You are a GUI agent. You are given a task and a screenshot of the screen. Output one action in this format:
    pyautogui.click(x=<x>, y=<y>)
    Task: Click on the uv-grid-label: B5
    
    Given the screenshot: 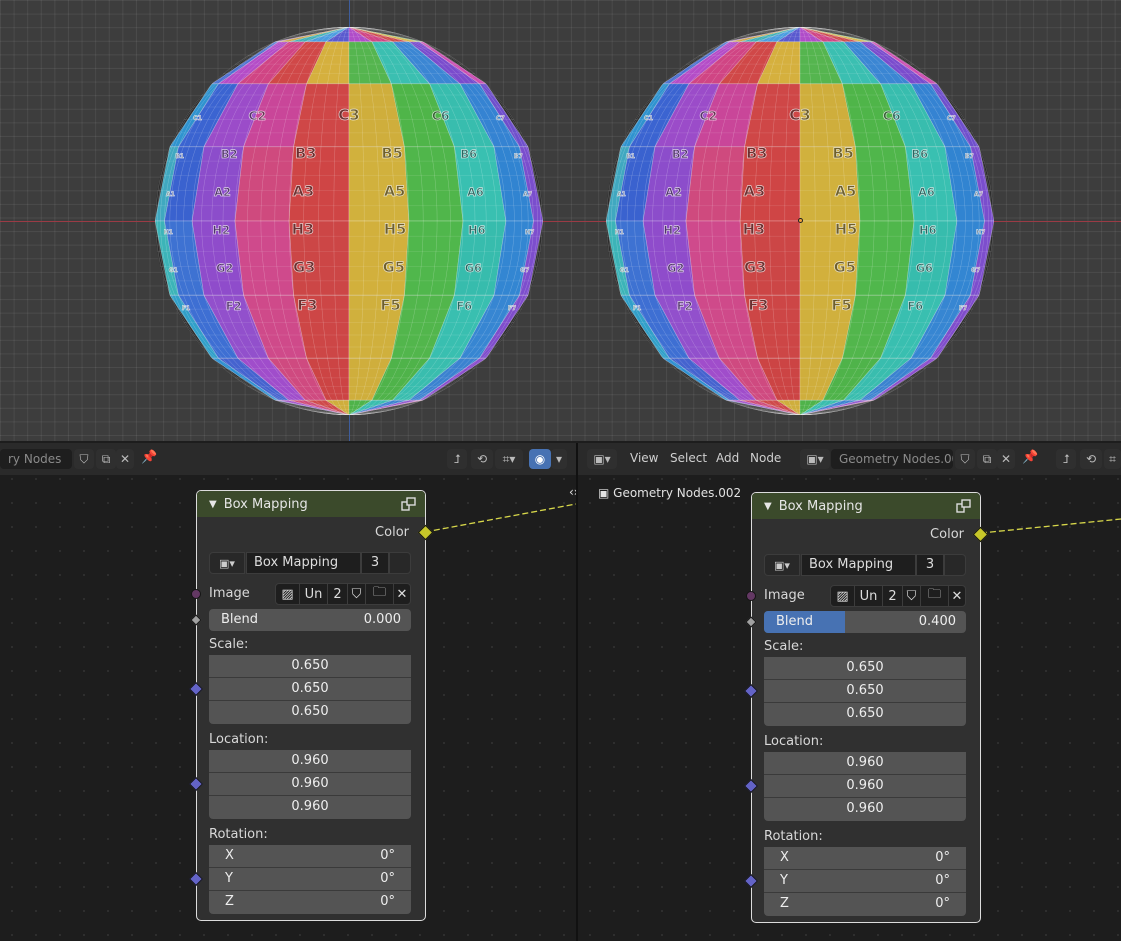 What is the action you would take?
    pyautogui.click(x=843, y=153)
    